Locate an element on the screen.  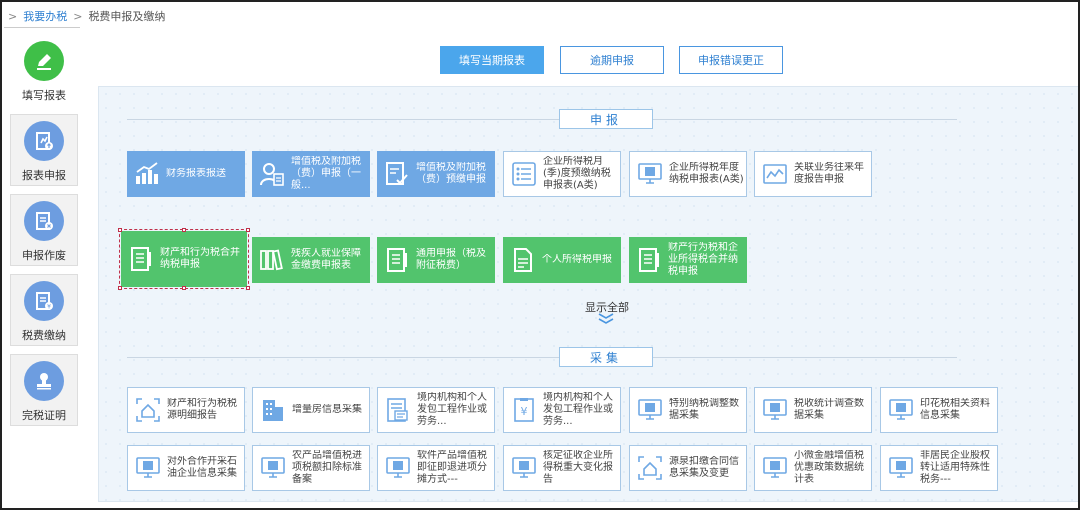
card-property-cit-combined: 财产行为税和企业所得税合并纳税申报 is located at coordinates (688, 260).